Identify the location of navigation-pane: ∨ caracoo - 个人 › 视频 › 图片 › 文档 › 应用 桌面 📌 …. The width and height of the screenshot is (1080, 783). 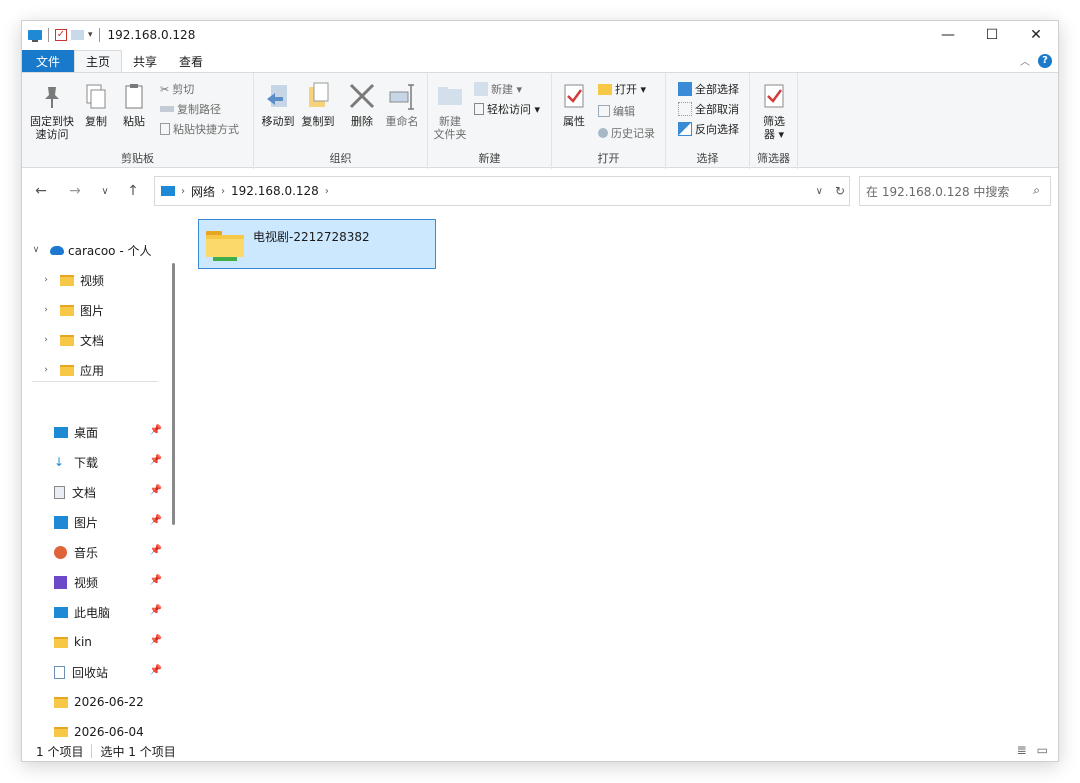
(102, 474).